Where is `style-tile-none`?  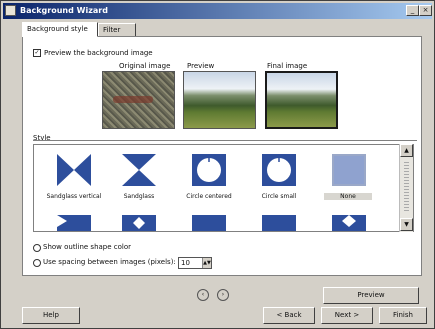
style-tile-none is located at coordinates (349, 170).